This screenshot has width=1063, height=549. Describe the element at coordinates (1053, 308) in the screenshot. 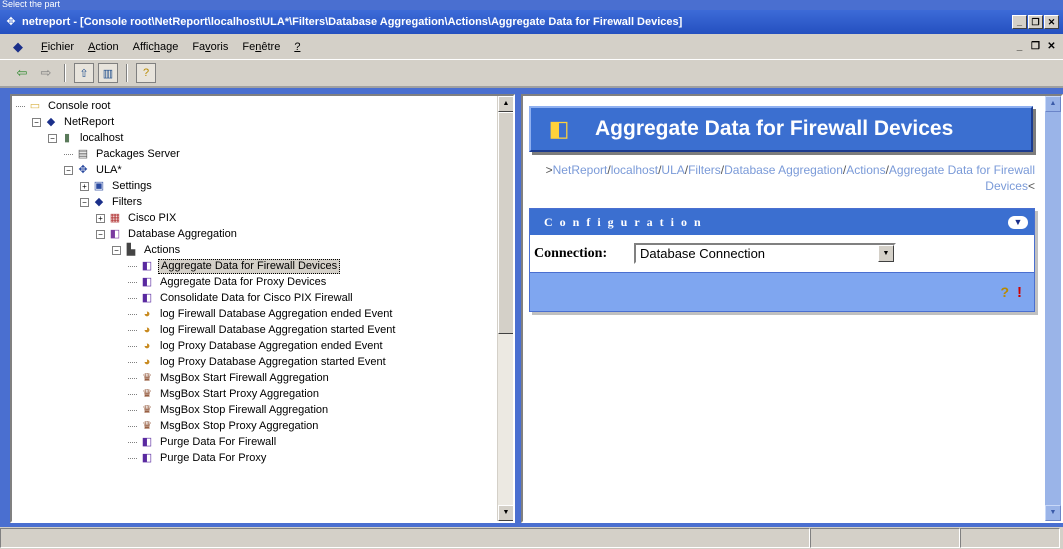

I see `result-scrollbar: ▲ ▼` at that location.